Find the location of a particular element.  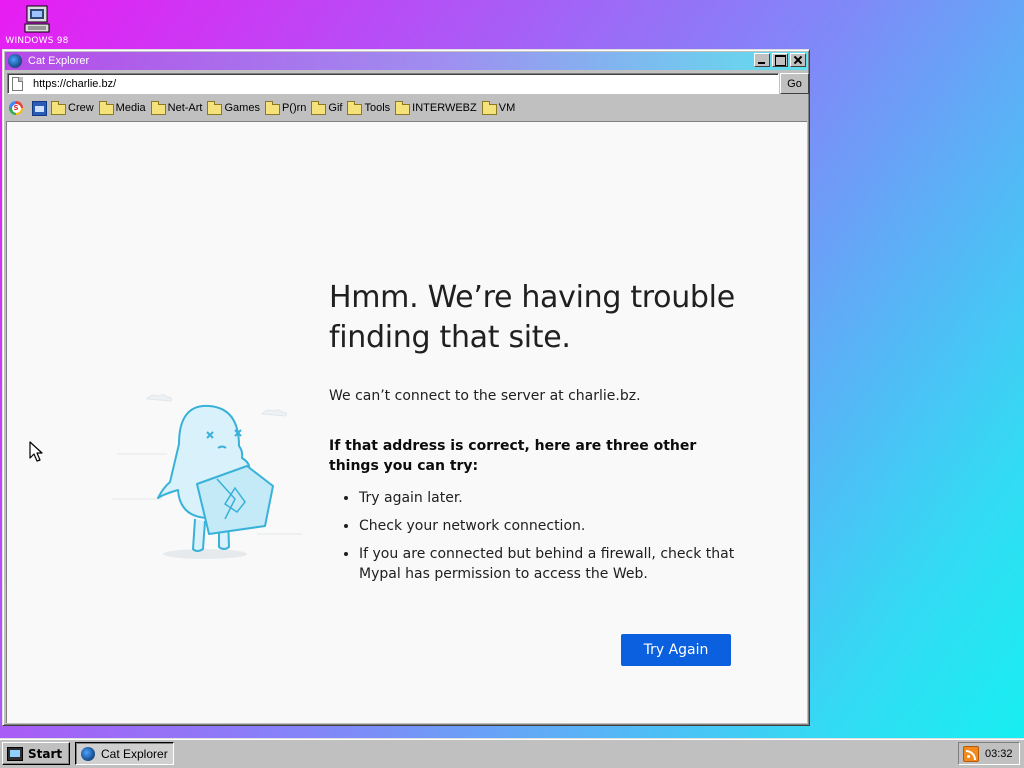

title-bar: Cat Explorer is located at coordinates (406, 61).